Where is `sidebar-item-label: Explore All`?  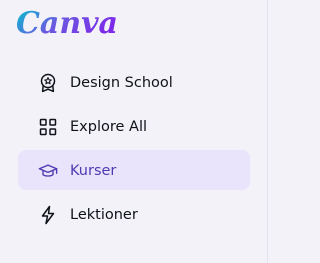
sidebar-item-label: Explore All is located at coordinates (108, 127).